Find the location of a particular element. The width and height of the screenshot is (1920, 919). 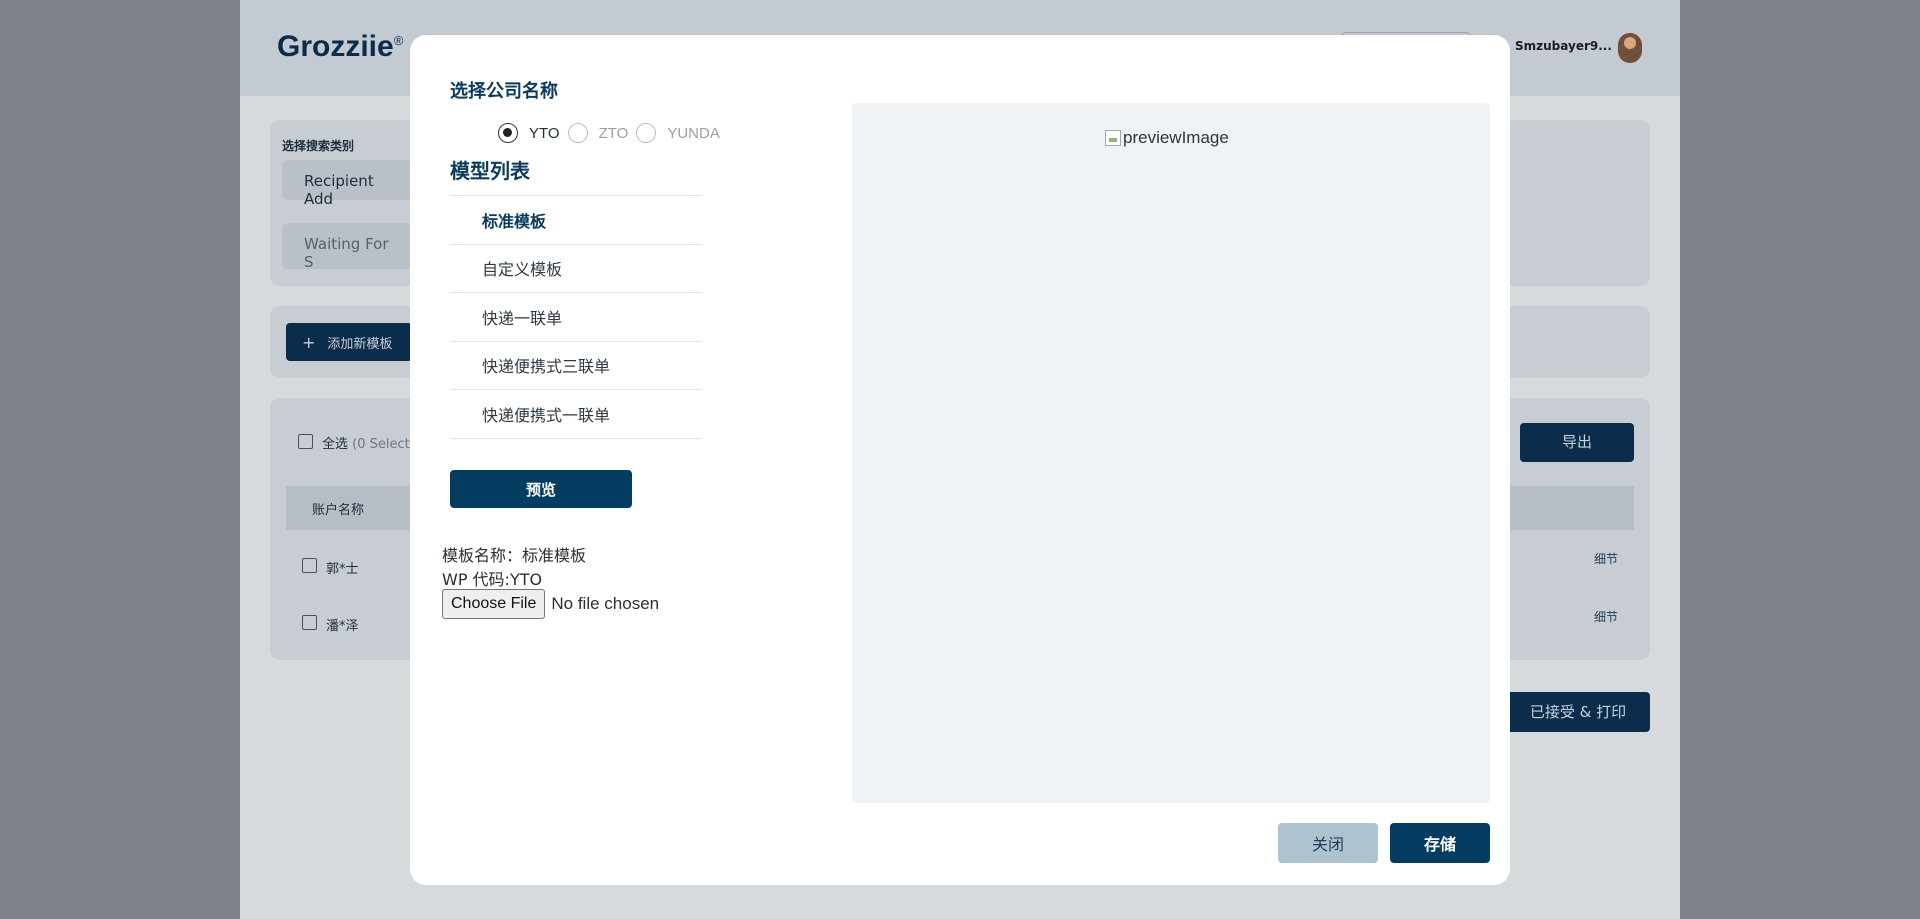

radio-label: ZTO is located at coordinates (613, 133).